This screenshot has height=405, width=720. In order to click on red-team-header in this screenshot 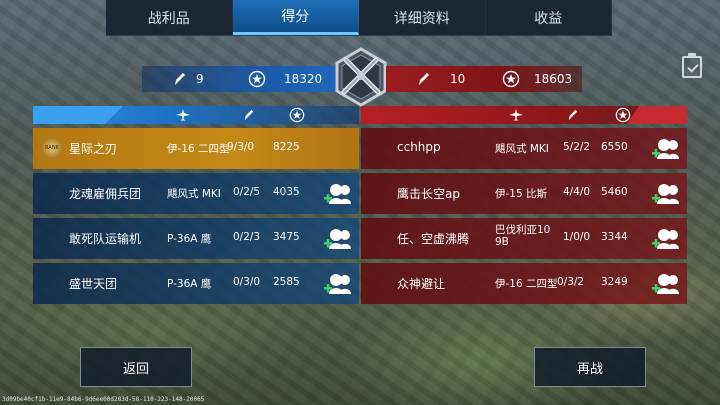, I will do `click(524, 115)`.